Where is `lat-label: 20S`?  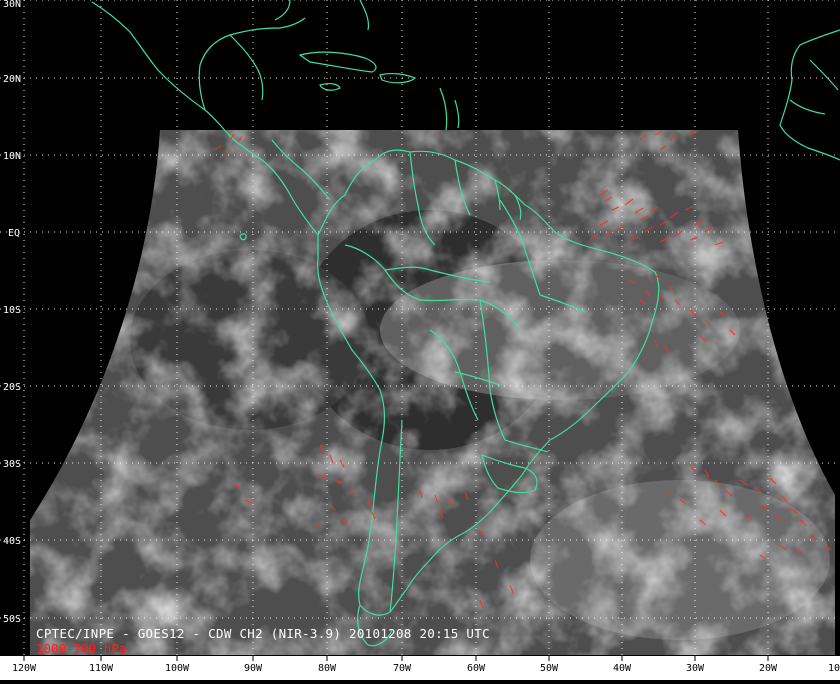 lat-label: 20S is located at coordinates (12, 387).